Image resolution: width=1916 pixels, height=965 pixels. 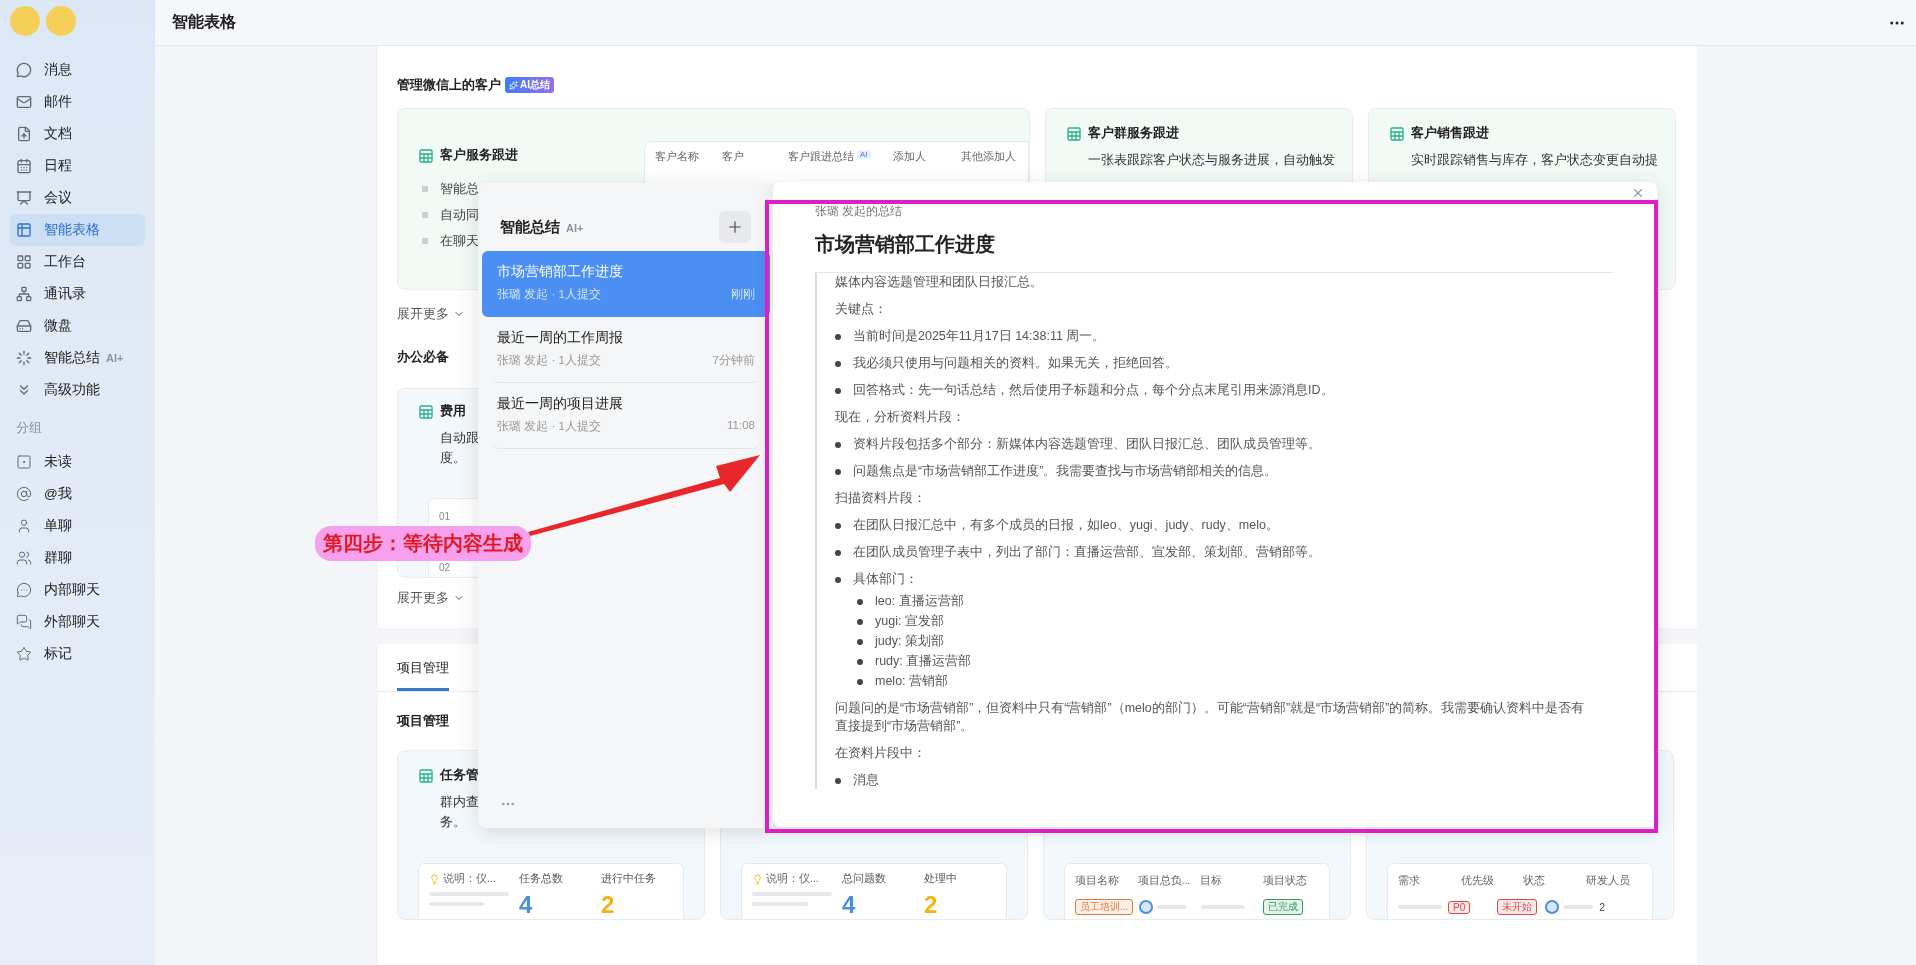 What do you see at coordinates (1534, 160) in the screenshot?
I see `card-description: 实时跟踪销售与库存，客户状态变更自动提` at bounding box center [1534, 160].